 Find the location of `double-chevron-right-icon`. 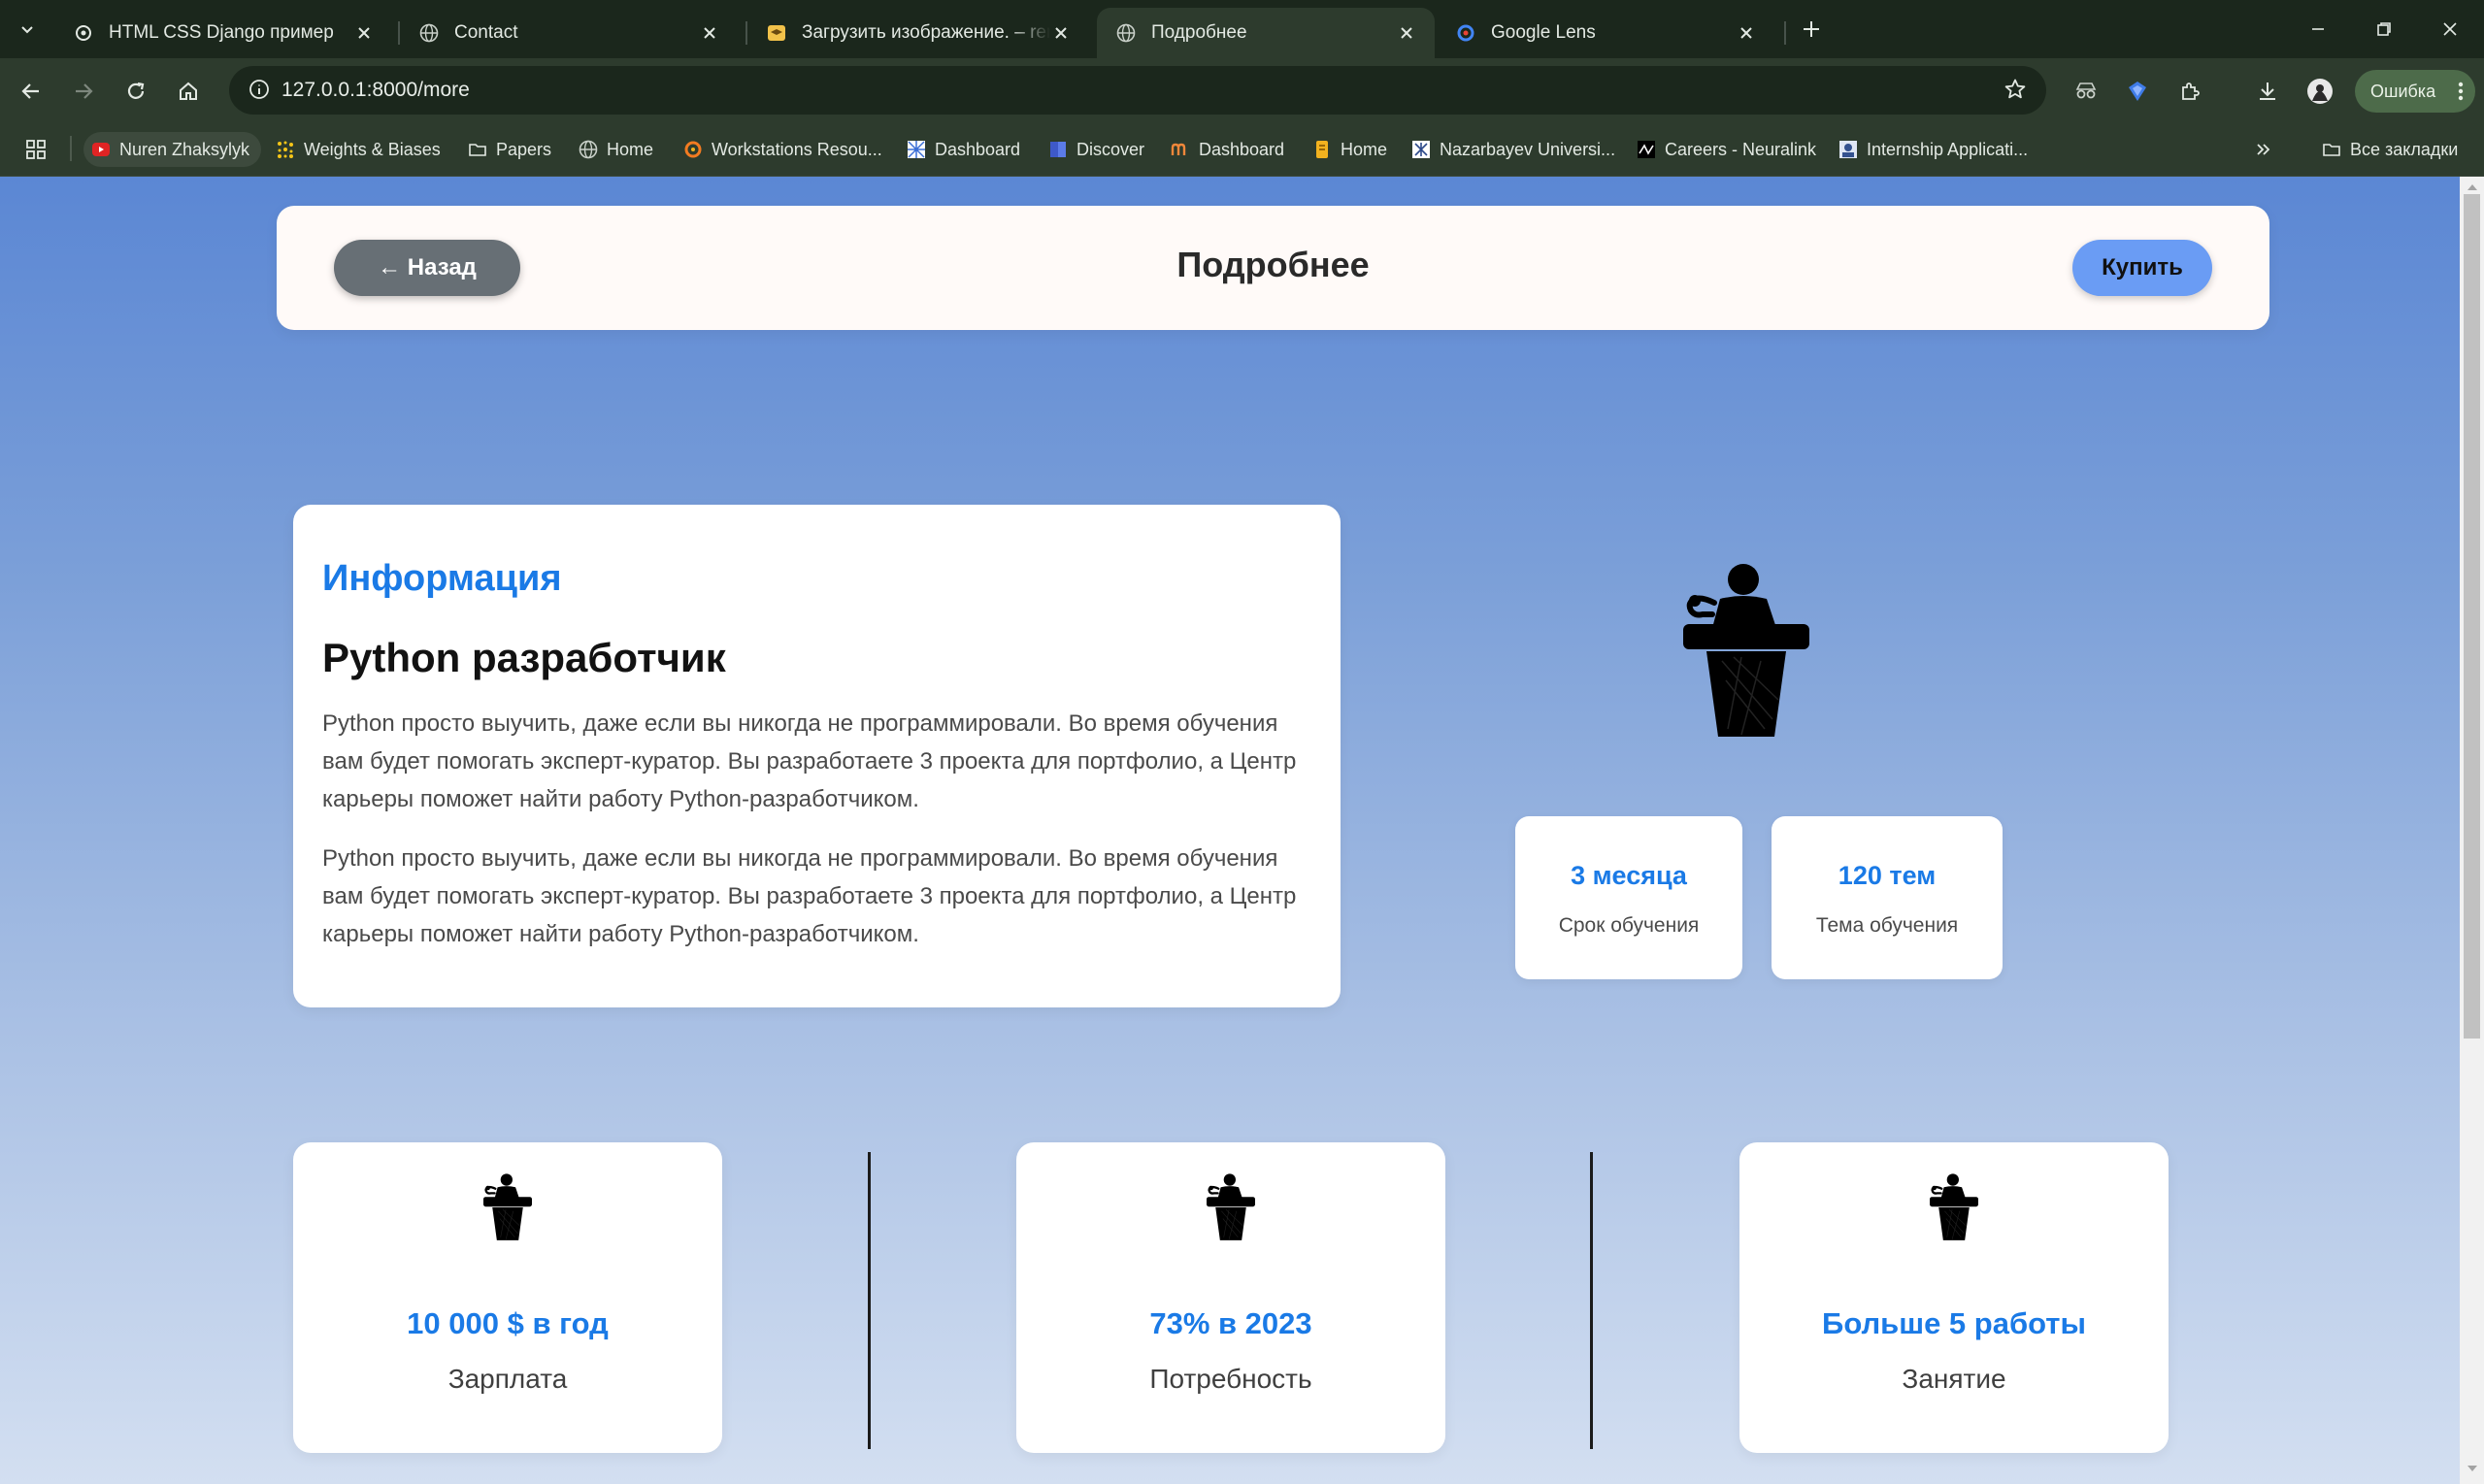

double-chevron-right-icon is located at coordinates (2263, 149).